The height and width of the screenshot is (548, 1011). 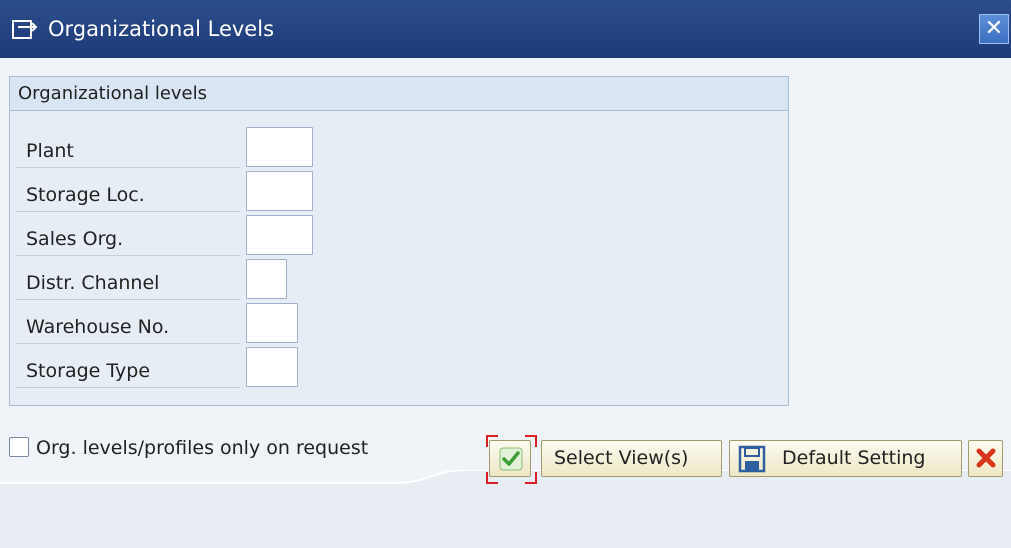 I want to click on footer-divider, so click(x=505, y=509).